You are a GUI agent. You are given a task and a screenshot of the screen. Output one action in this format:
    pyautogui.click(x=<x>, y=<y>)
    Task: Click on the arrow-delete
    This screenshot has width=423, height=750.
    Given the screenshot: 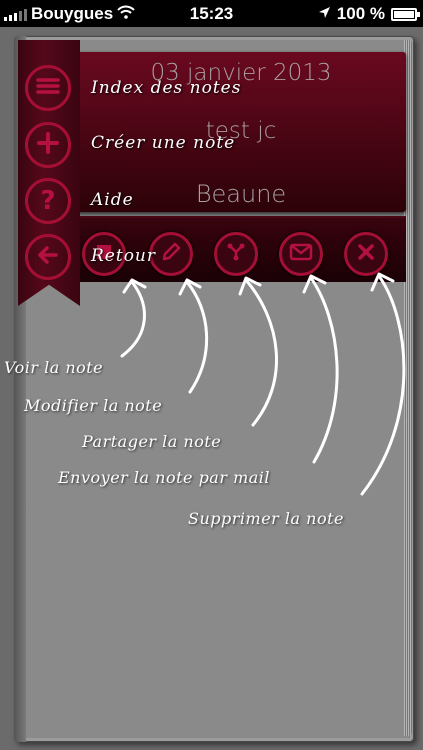 What is the action you would take?
    pyautogui.click(x=383, y=384)
    